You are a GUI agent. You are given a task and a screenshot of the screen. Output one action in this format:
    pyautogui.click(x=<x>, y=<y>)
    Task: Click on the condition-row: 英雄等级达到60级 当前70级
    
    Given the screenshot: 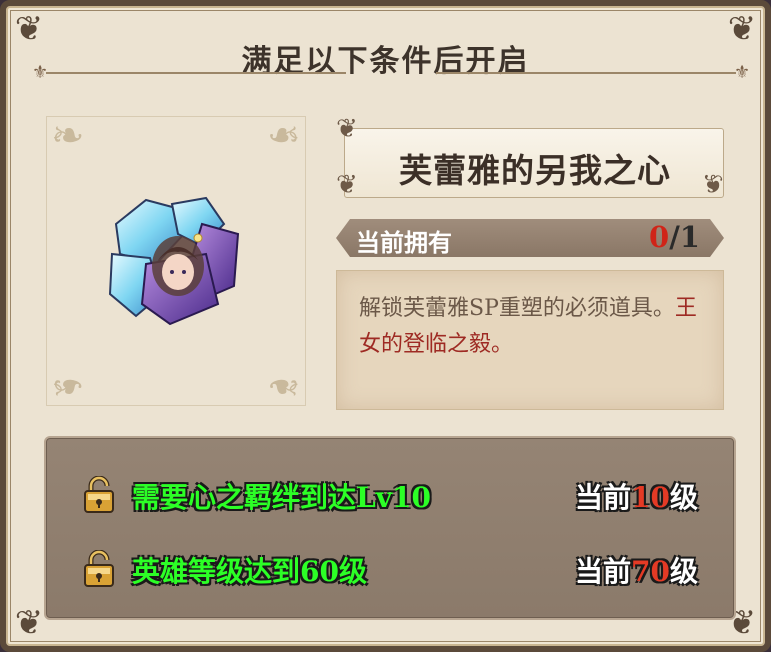 What is the action you would take?
    pyautogui.click(x=390, y=567)
    